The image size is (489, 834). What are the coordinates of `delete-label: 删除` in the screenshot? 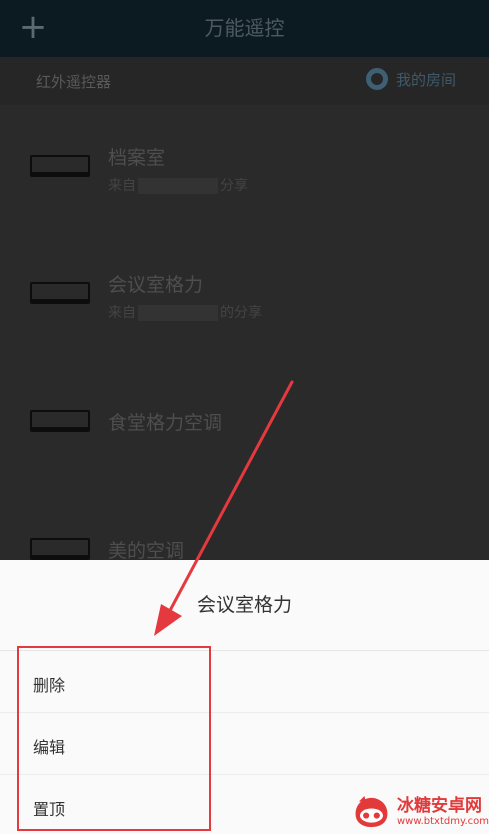 It's located at (49, 685).